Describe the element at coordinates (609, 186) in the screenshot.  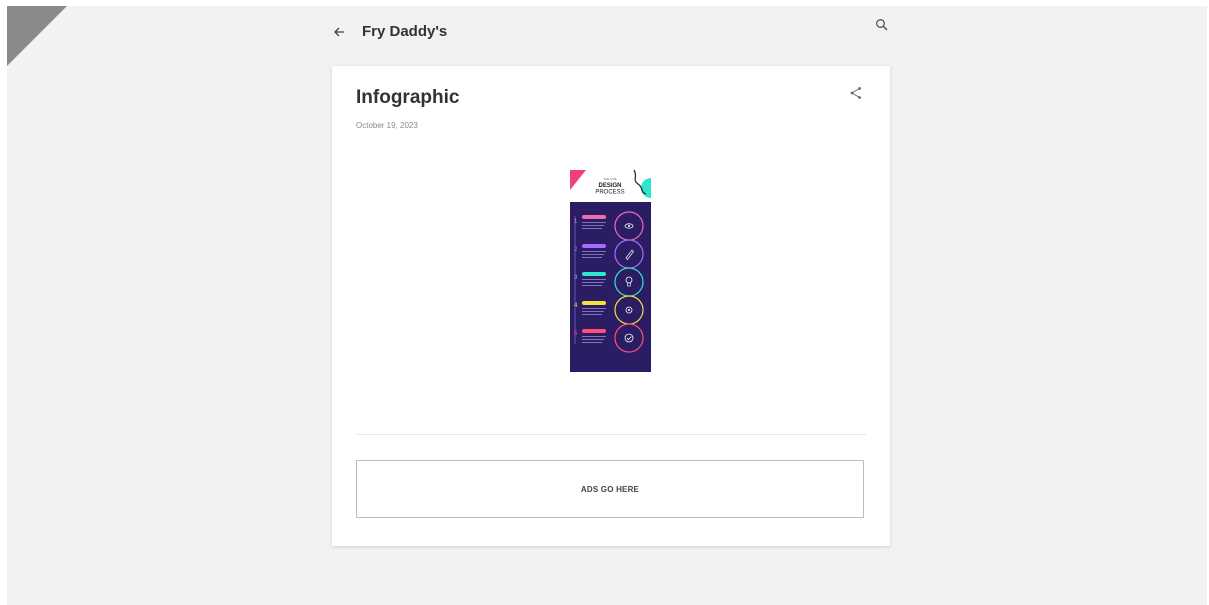
I see `infographic-heading-line1: DESIGN` at that location.